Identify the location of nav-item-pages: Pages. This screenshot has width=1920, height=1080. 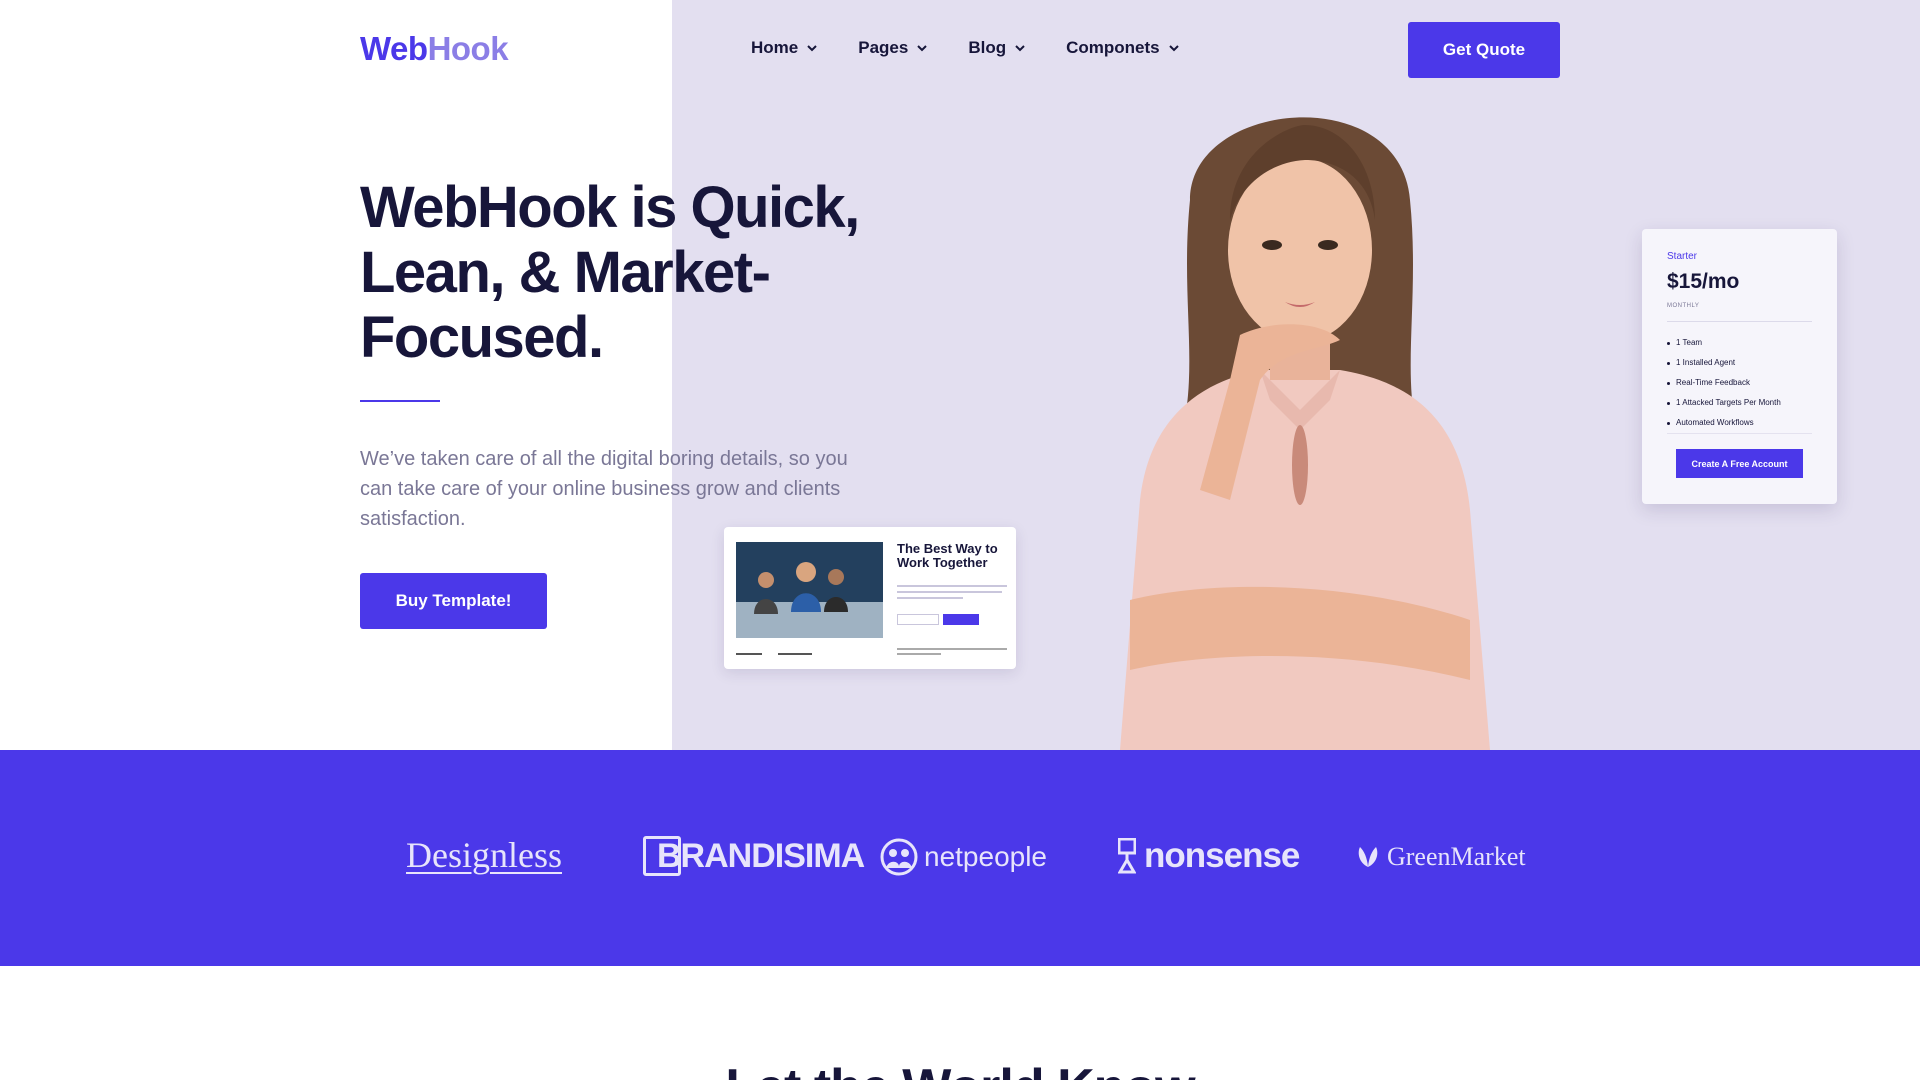
(893, 48).